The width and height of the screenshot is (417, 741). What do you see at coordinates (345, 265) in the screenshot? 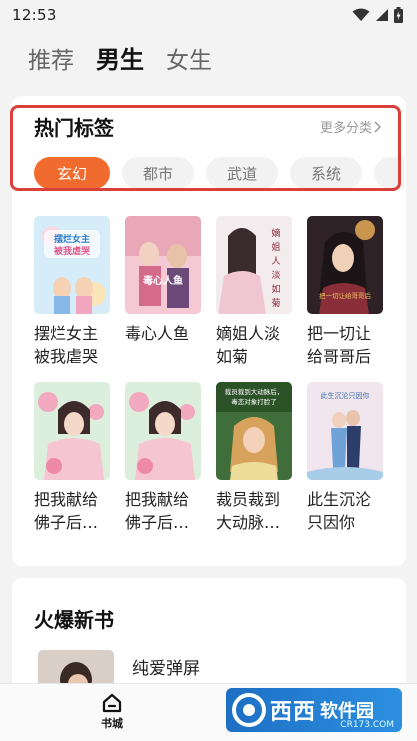
I see `book-cover: 把一切让给哥哥后` at bounding box center [345, 265].